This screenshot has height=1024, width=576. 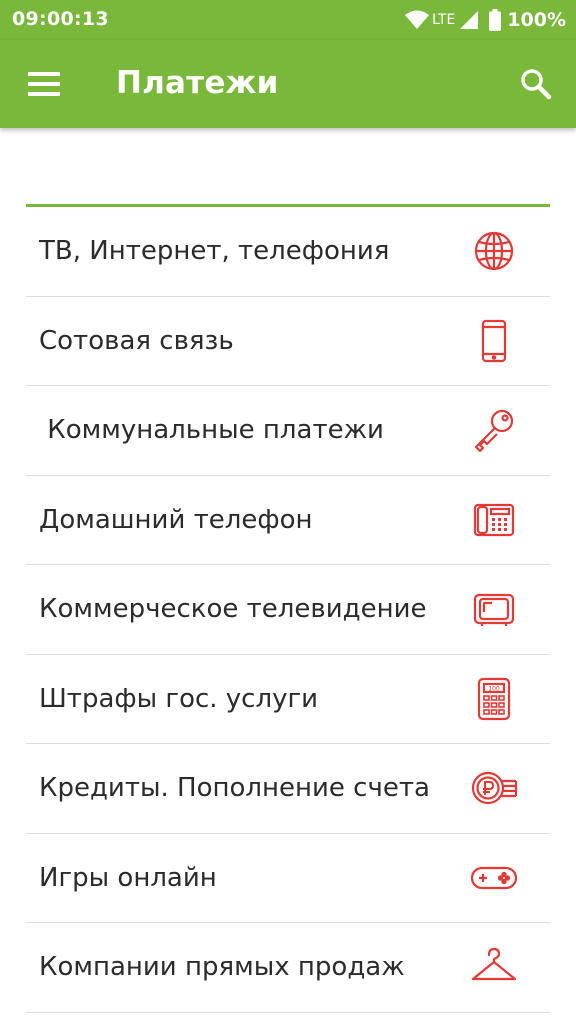 I want to click on category-credits-account-topup: Кредиты. Пополнение счета, so click(x=288, y=789).